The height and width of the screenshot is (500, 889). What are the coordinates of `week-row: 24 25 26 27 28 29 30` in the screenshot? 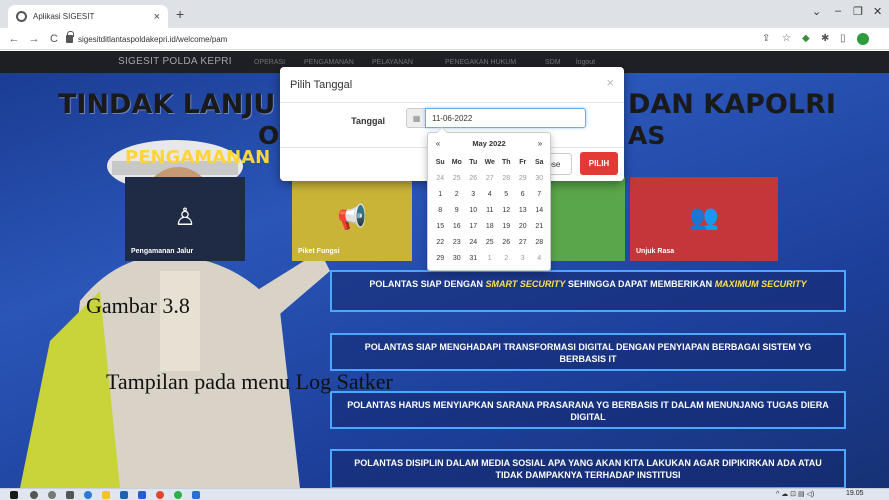 It's located at (490, 178).